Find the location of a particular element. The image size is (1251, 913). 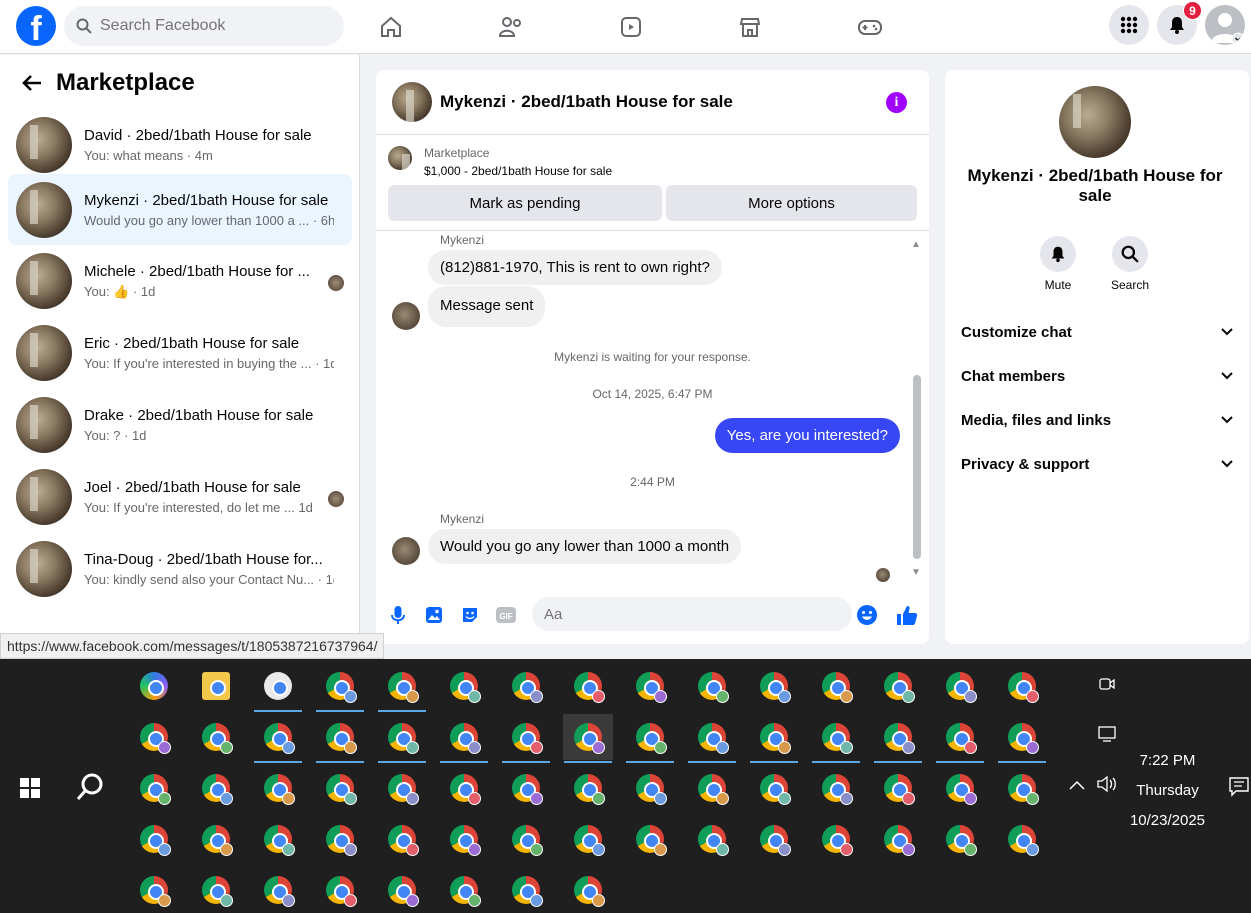

info-icon: i is located at coordinates (896, 102).